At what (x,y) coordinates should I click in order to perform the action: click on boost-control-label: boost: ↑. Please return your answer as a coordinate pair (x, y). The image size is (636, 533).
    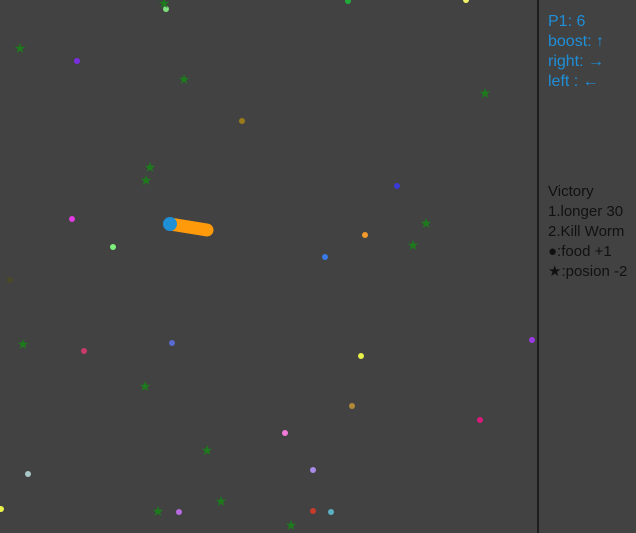
    Looking at the image, I should click on (576, 41).